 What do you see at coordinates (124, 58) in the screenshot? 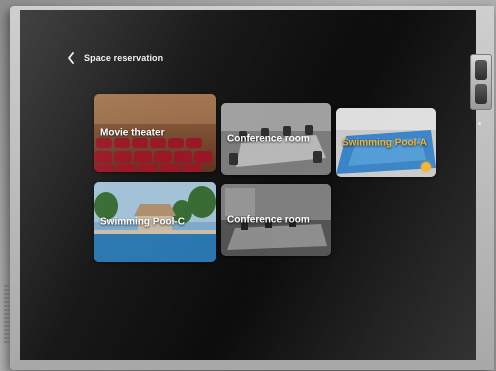
I see `page-title: Space reservation` at bounding box center [124, 58].